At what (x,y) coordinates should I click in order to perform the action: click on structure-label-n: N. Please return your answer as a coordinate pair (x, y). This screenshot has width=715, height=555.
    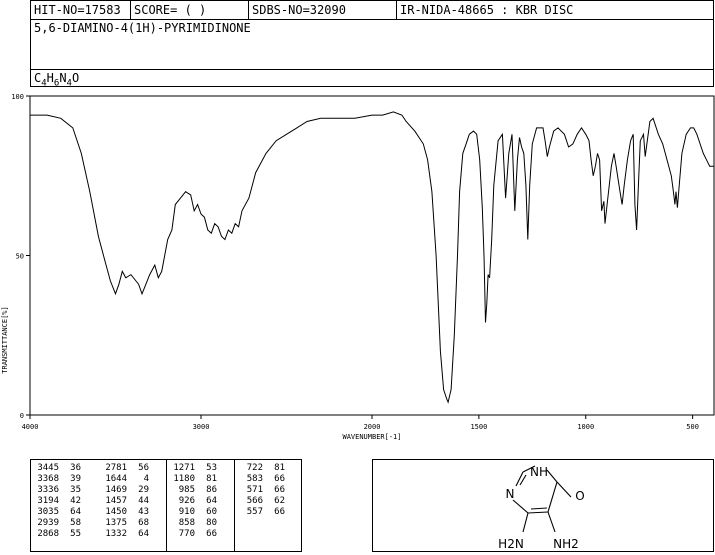
    Looking at the image, I should click on (510, 494).